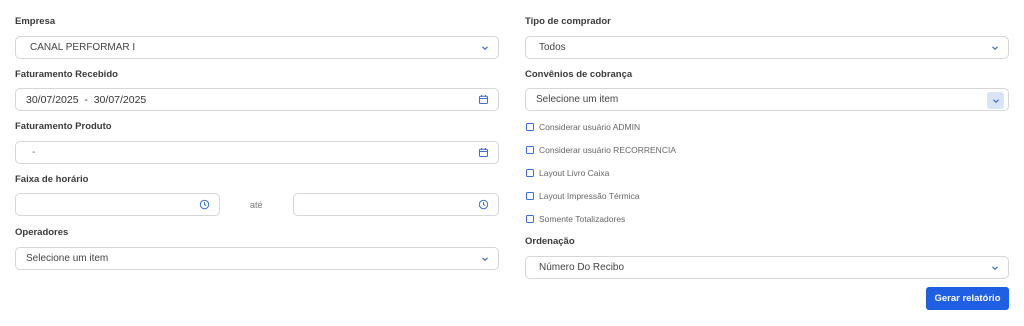  I want to click on checkbox-label: Layout Impressão Térmica, so click(589, 196).